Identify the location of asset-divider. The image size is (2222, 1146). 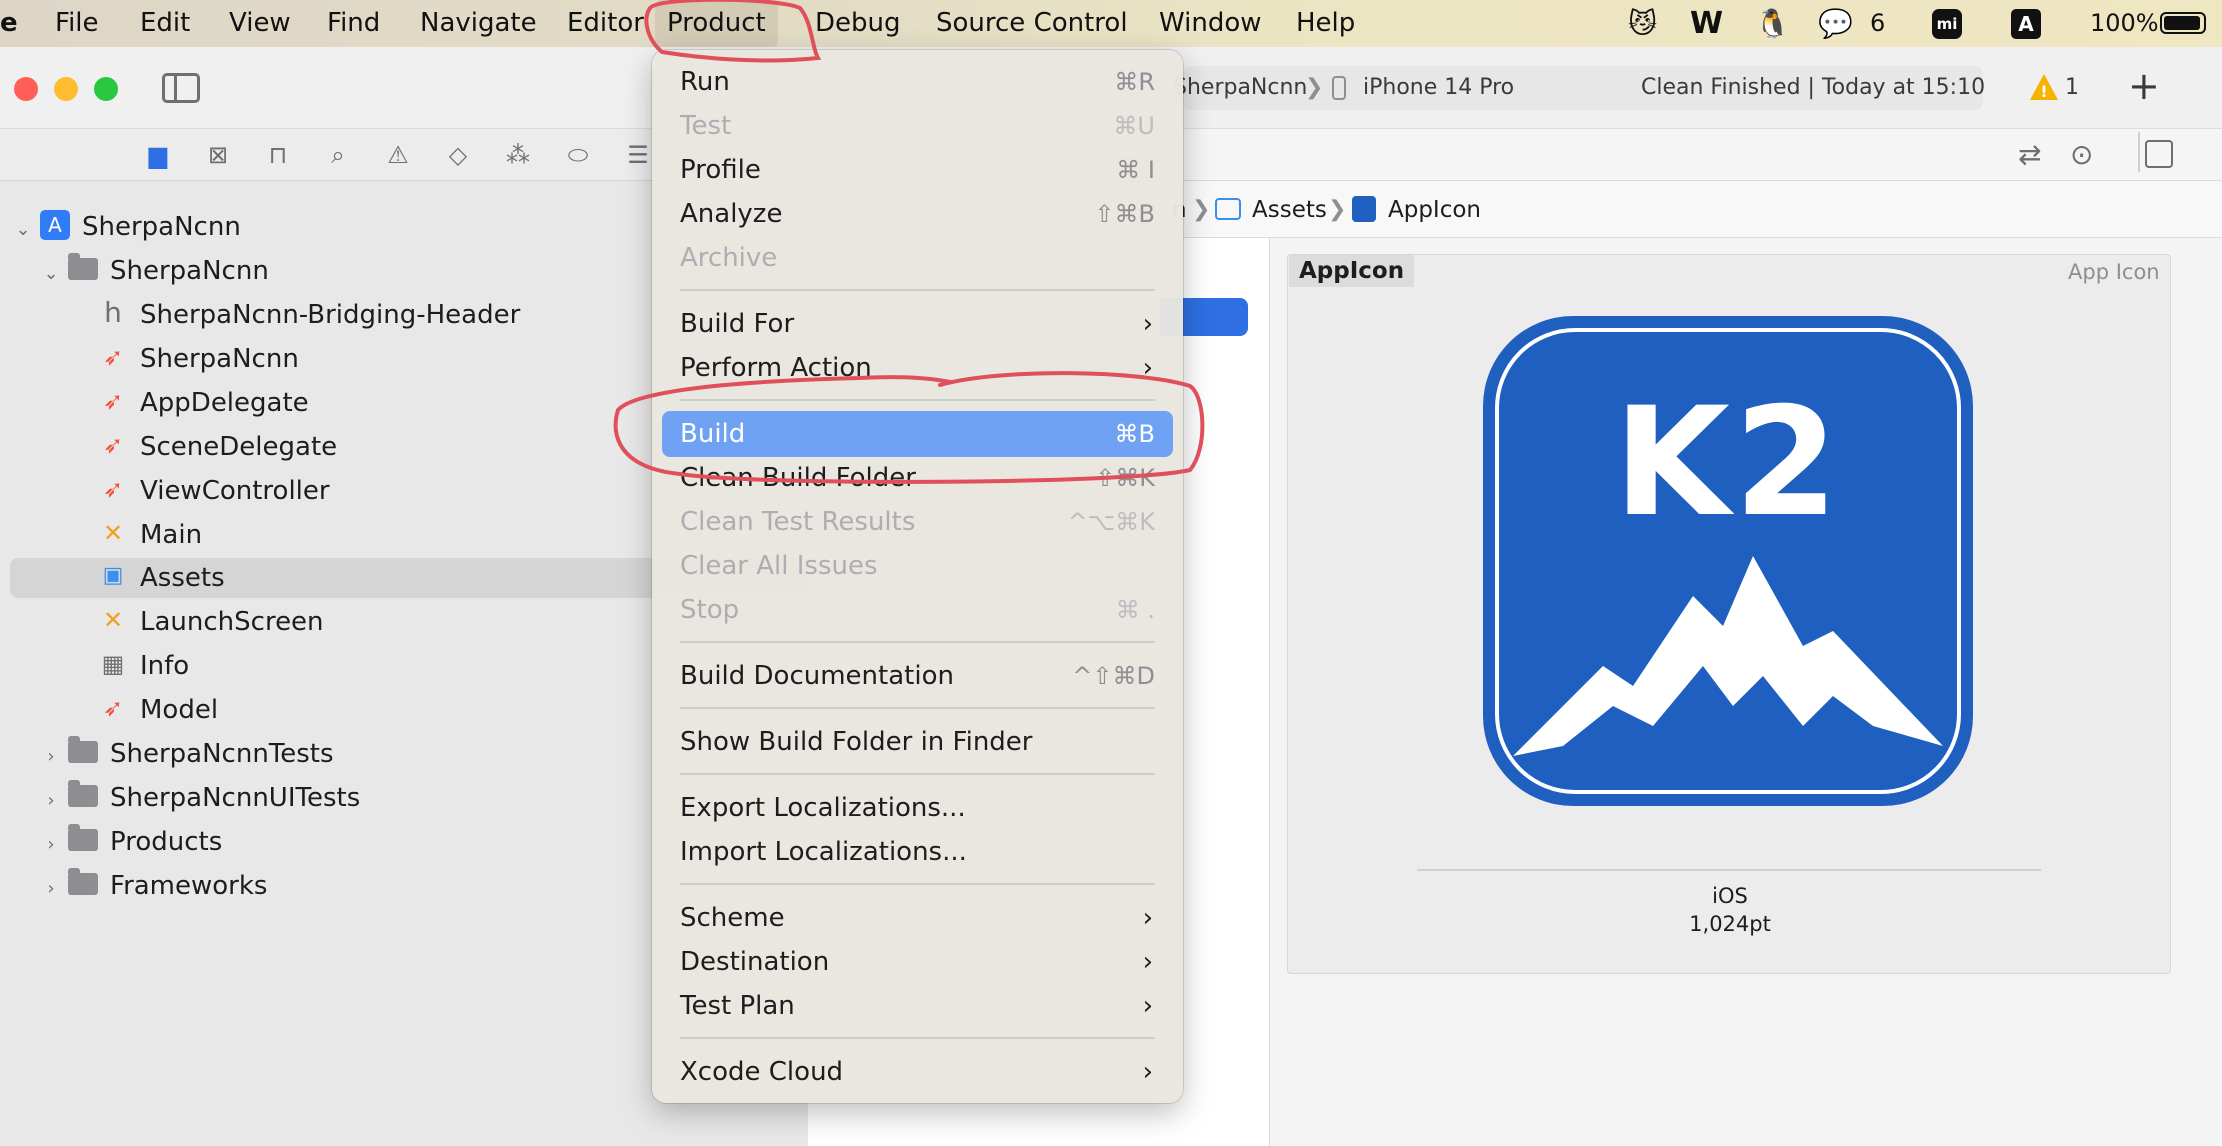
(1729, 870).